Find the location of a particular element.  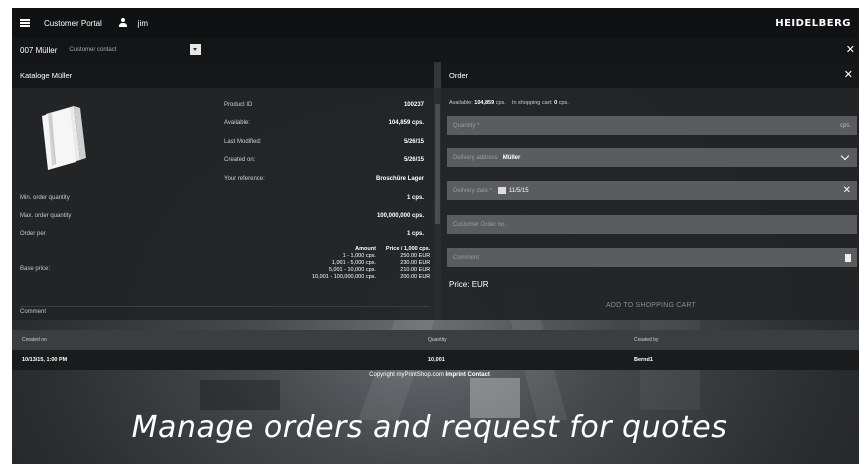

image-border-top is located at coordinates (429, 4).